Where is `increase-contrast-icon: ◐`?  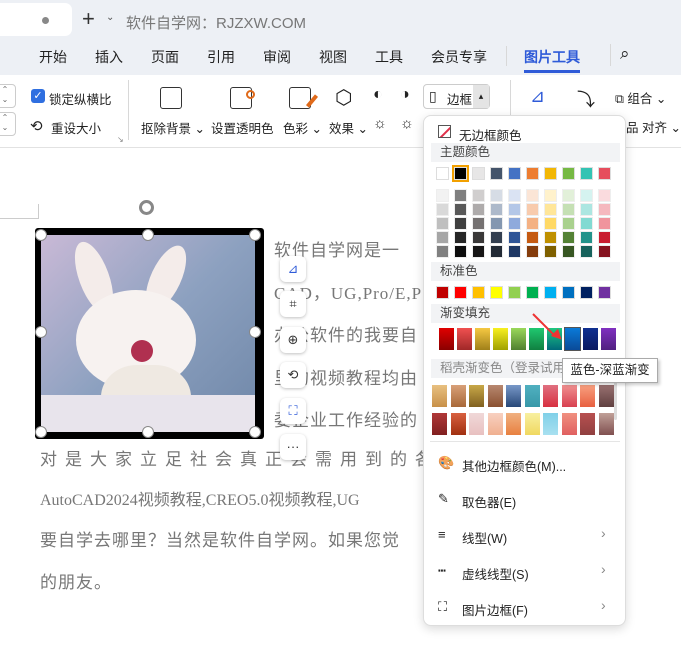 increase-contrast-icon: ◐ is located at coordinates (378, 95).